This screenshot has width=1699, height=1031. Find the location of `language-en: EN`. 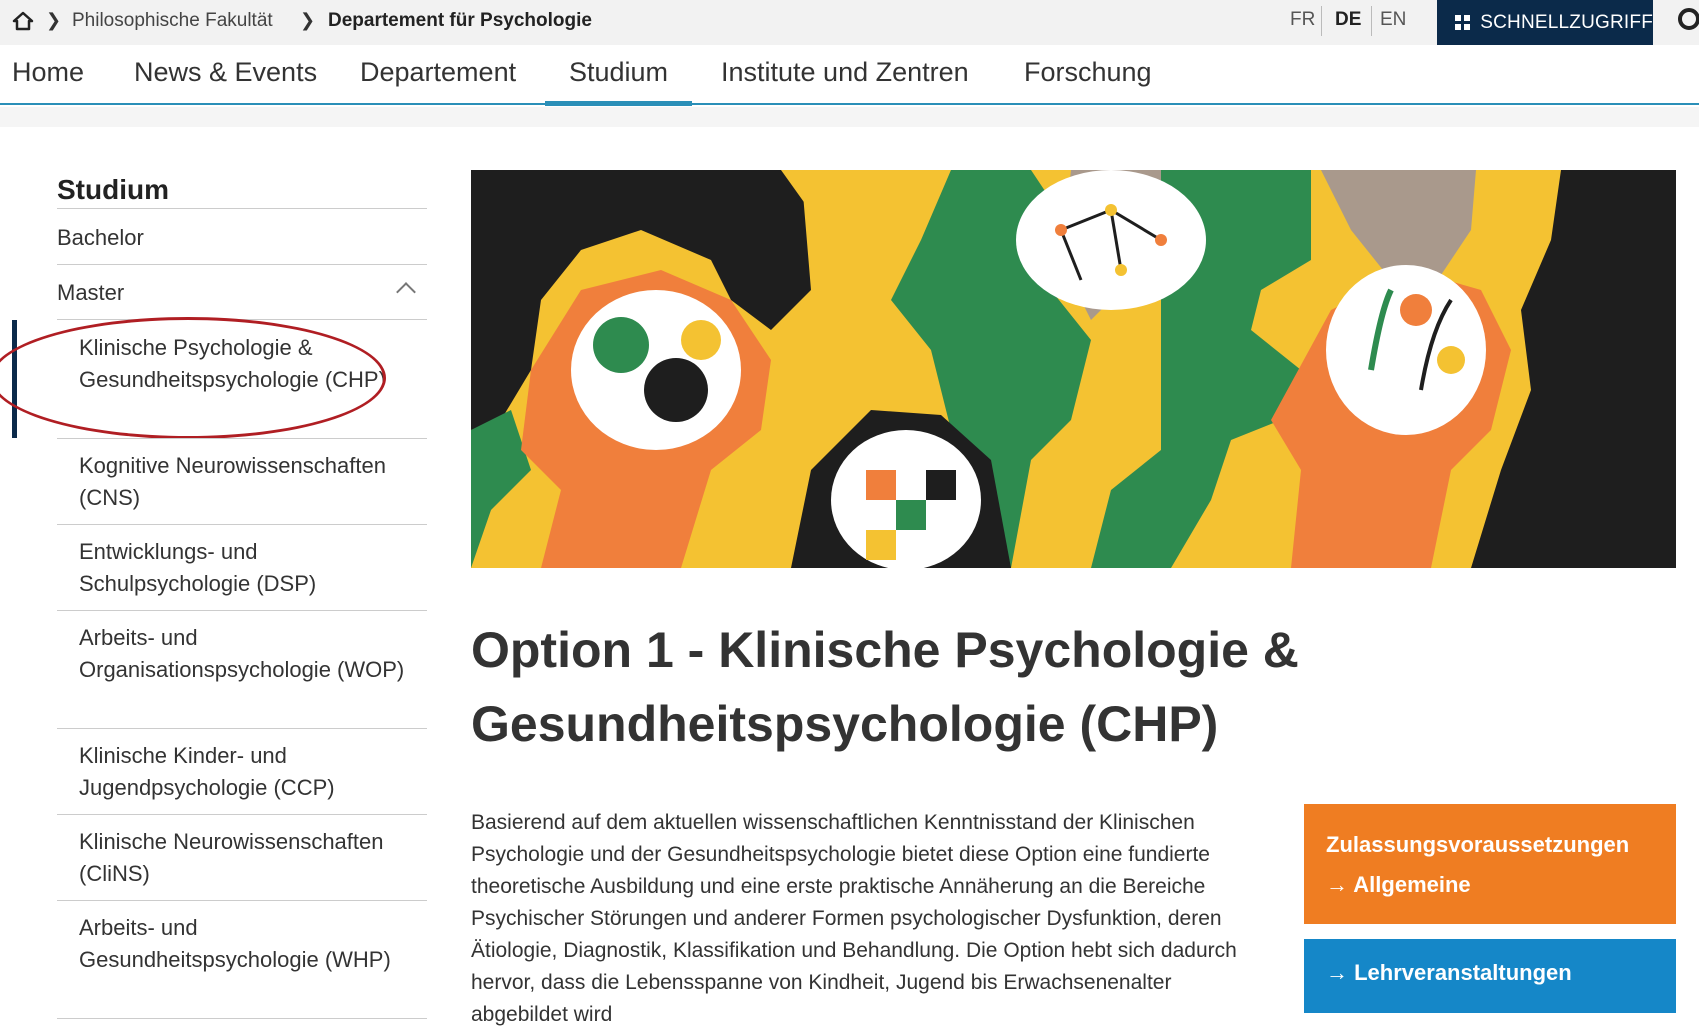

language-en: EN is located at coordinates (1393, 20).